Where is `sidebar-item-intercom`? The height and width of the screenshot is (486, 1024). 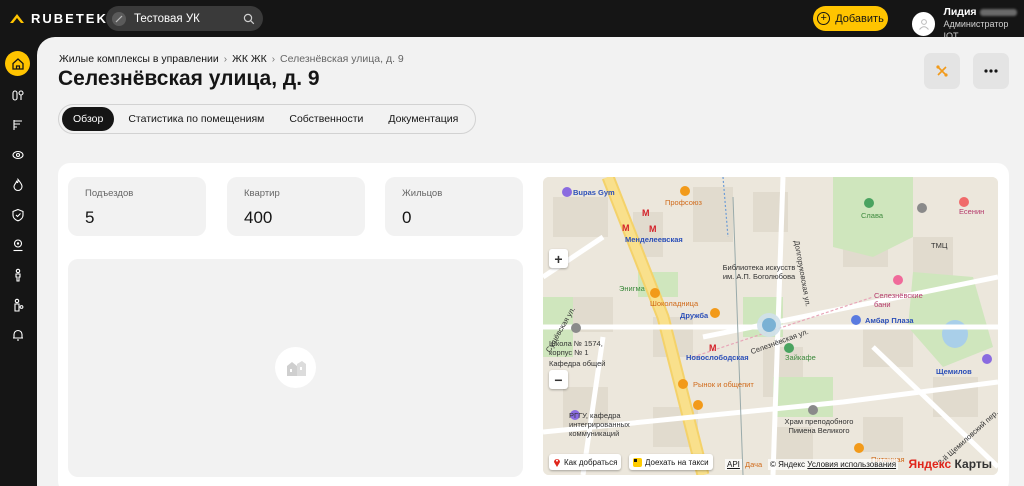
sidebar-item-intercom is located at coordinates (17, 124).